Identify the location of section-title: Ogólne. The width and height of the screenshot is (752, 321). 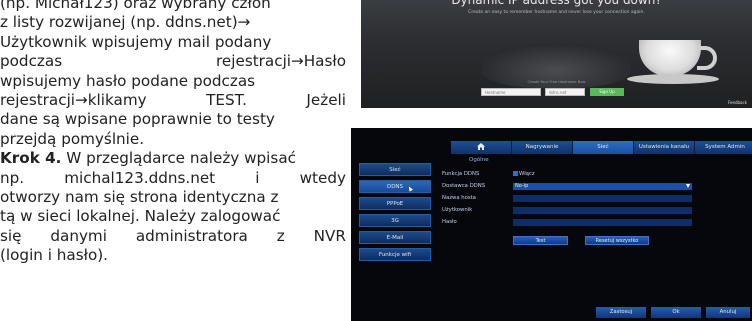
(479, 160).